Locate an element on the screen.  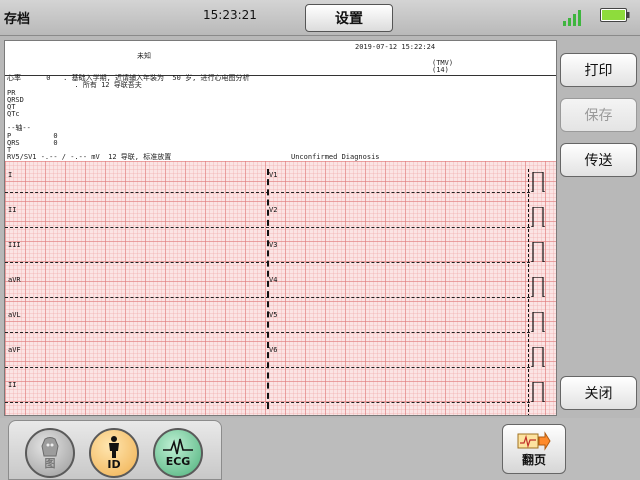
page-turn-button: 翻页 is located at coordinates (534, 449).